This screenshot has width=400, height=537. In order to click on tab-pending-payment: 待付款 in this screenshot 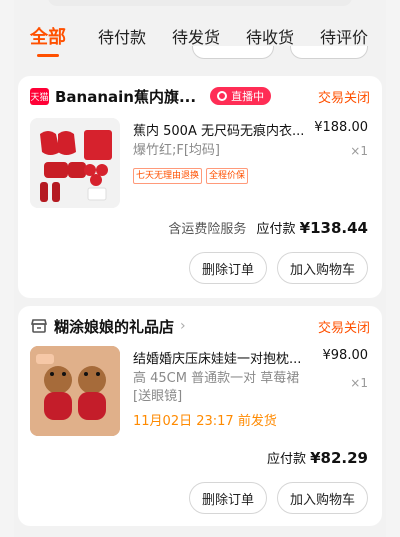, I will do `click(122, 36)`.